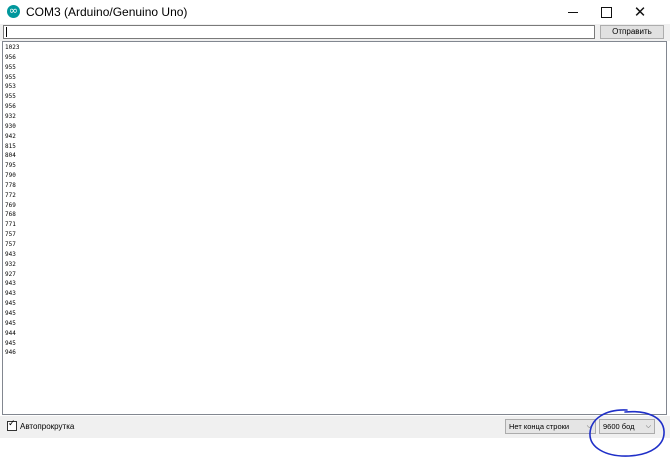 The width and height of the screenshot is (670, 460). I want to click on serial-output-line: 790, so click(10, 176).